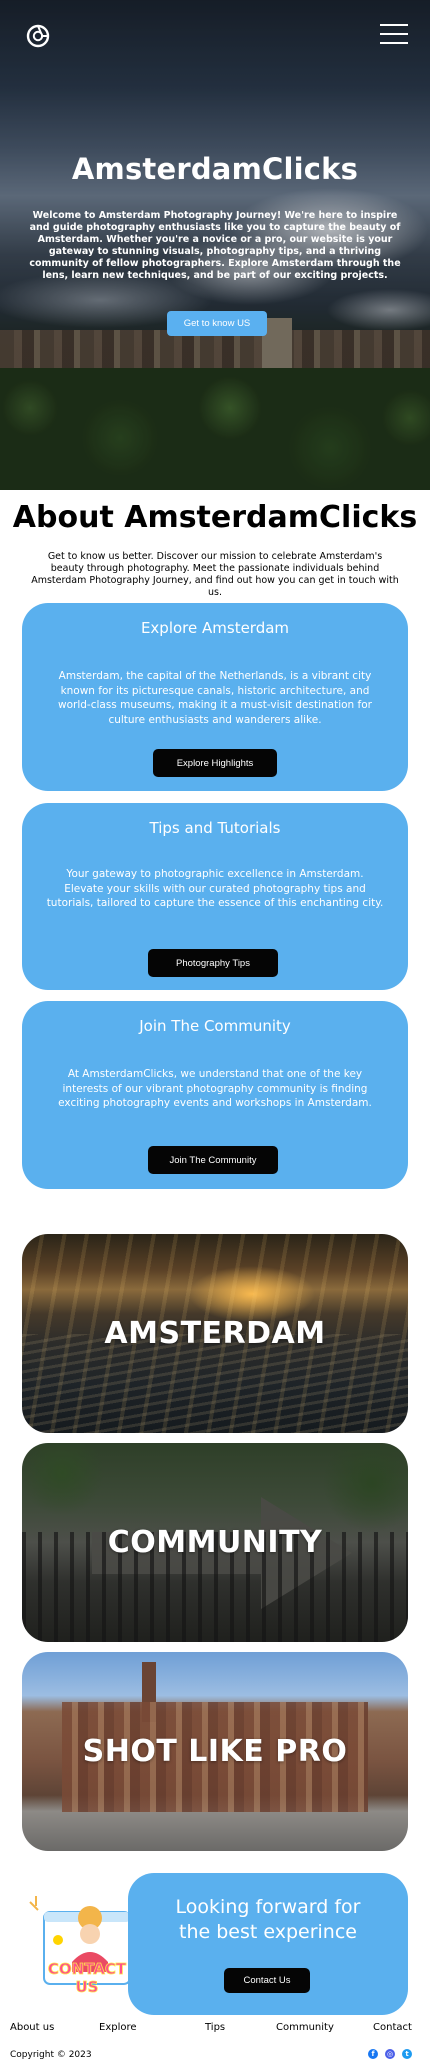 Image resolution: width=430 pixels, height=2070 pixels. I want to click on footer-link-tips: Tips, so click(215, 2027).